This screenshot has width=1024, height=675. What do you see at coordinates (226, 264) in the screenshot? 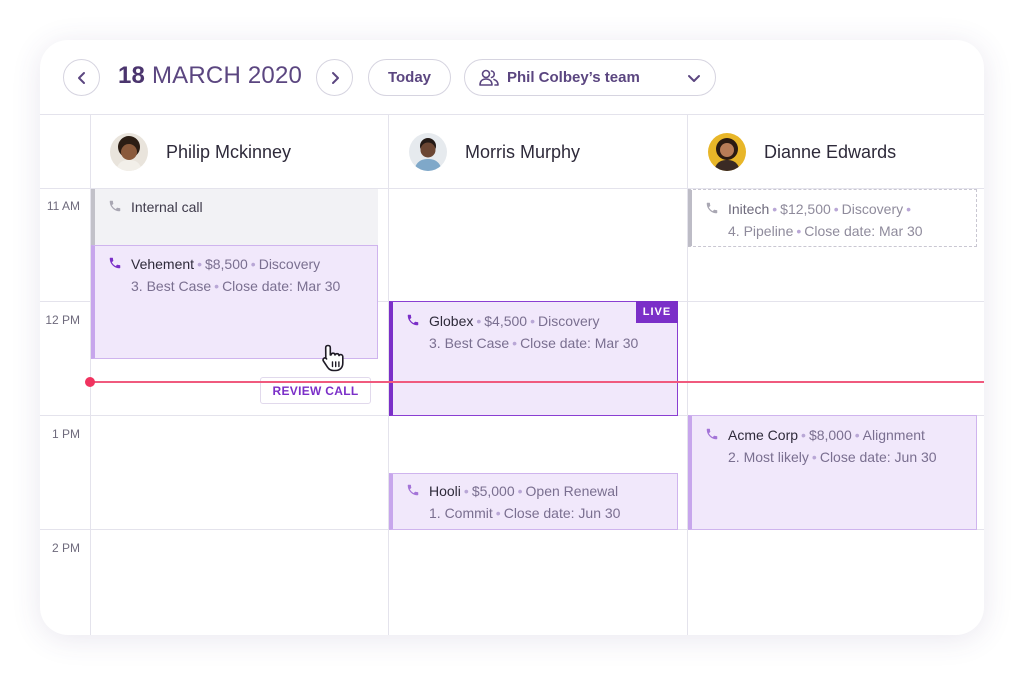
I see `event-amount: $8,500` at bounding box center [226, 264].